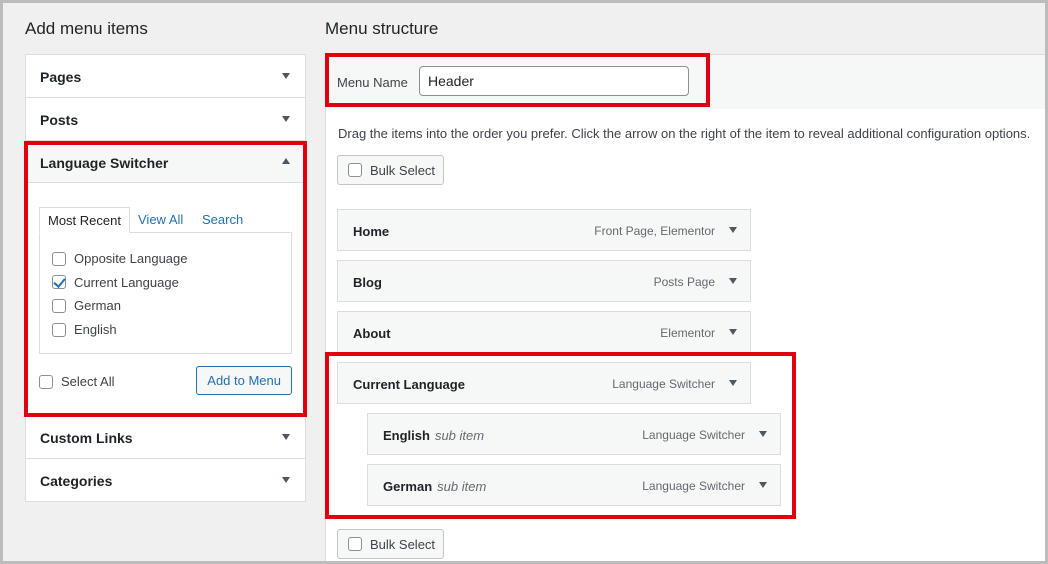 This screenshot has height=564, width=1048. Describe the element at coordinates (104, 163) in the screenshot. I see `accordion-label: Language Switcher` at that location.